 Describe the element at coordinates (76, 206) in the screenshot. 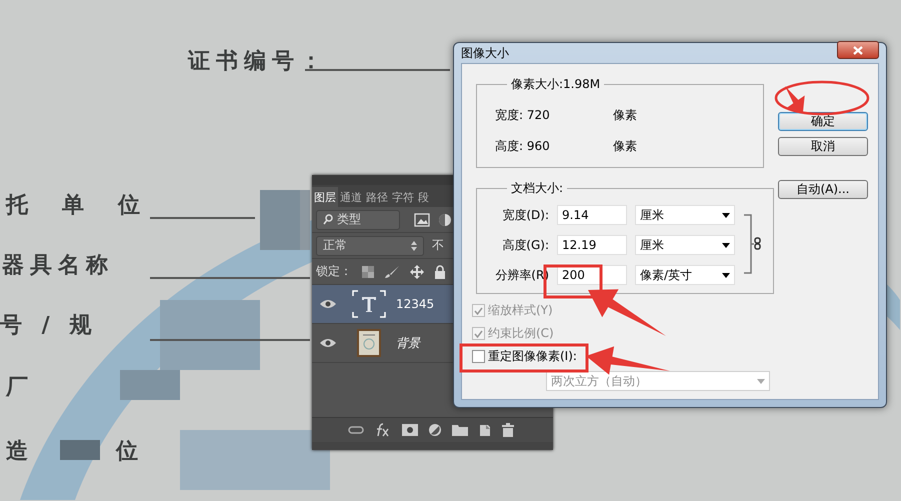

I see `document-label: 托 单 位` at that location.